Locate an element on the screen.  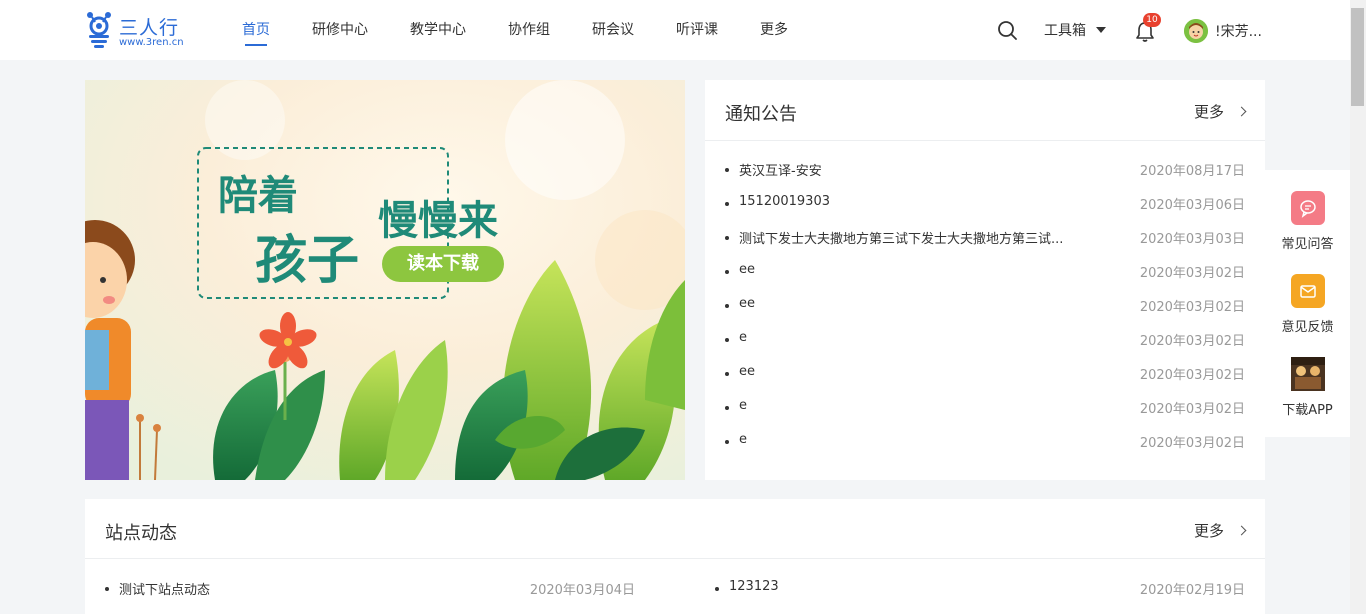
list-item: 英汉互译-安安 2020年08月17日 is located at coordinates (985, 177).